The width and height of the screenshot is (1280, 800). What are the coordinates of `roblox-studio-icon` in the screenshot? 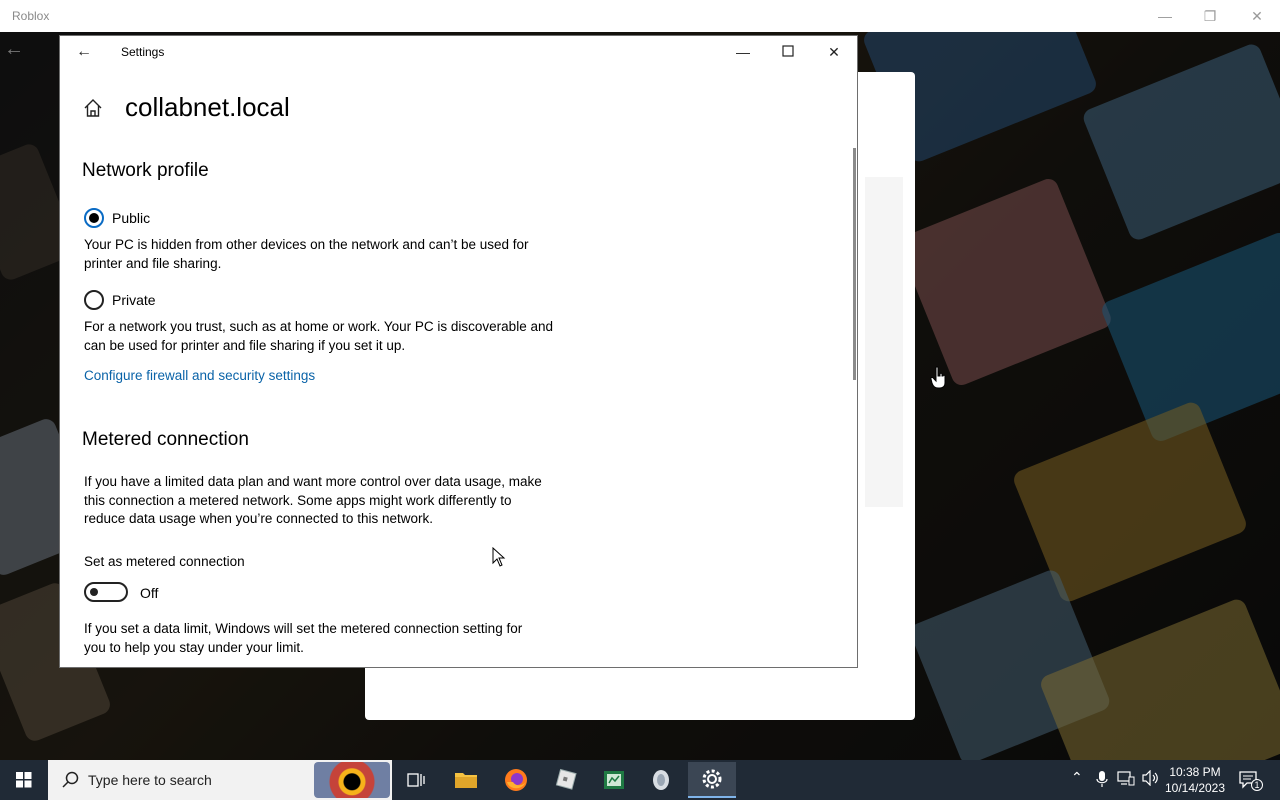 It's located at (565, 780).